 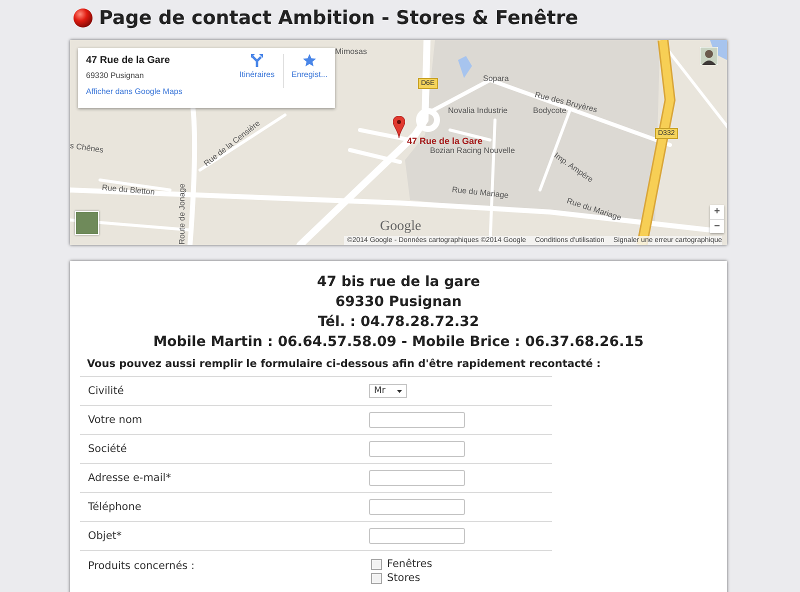 I want to click on marker-label: 47 Rue de la Gare, so click(x=445, y=141).